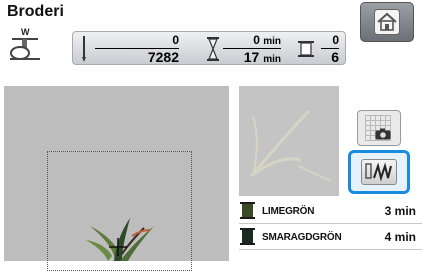 The width and height of the screenshot is (422, 271). What do you see at coordinates (330, 40) in the screenshot?
I see `color-done: 0` at bounding box center [330, 40].